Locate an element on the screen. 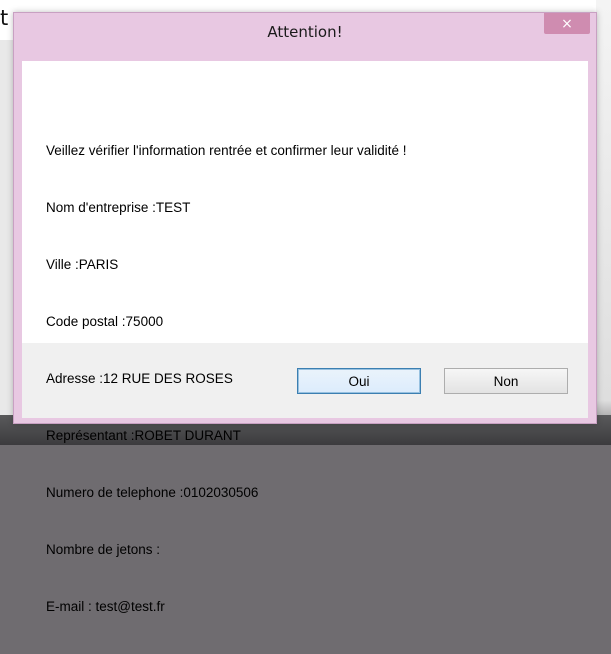 This screenshot has height=654, width=611. message-line: Ville :PARIS is located at coordinates (82, 264).